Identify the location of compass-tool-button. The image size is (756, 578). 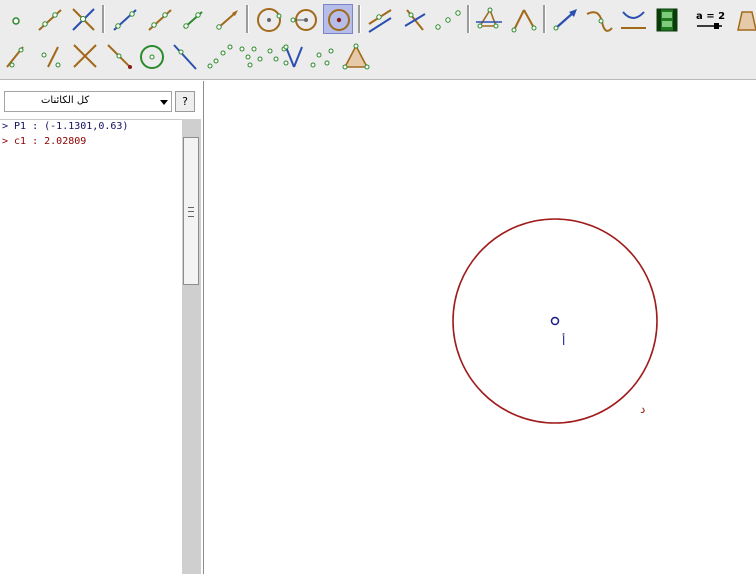
(338, 19).